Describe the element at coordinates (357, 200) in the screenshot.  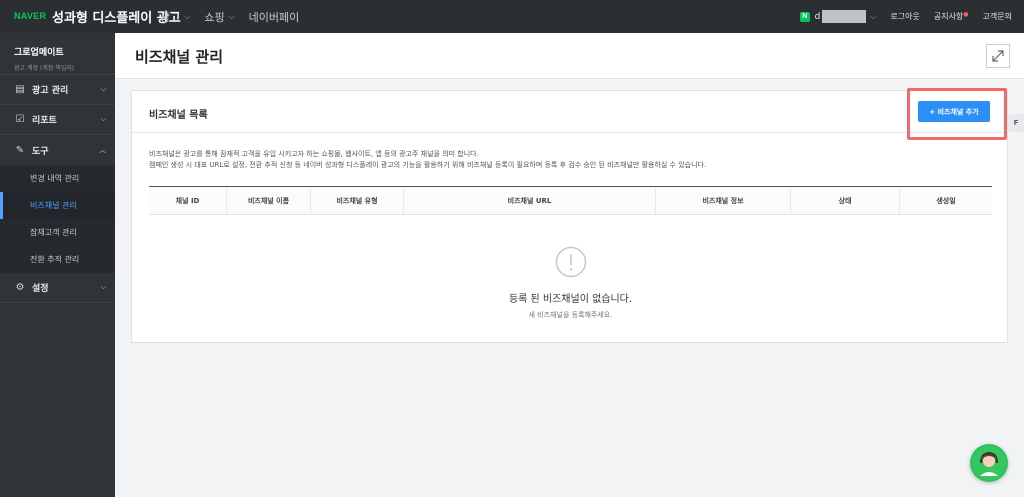
I see `column-header: 비즈채널 유형` at that location.